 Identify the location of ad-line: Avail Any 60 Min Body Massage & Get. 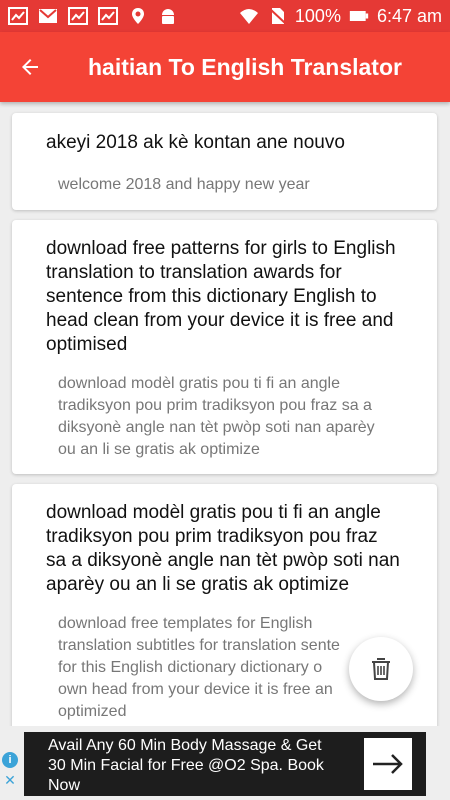
(185, 745).